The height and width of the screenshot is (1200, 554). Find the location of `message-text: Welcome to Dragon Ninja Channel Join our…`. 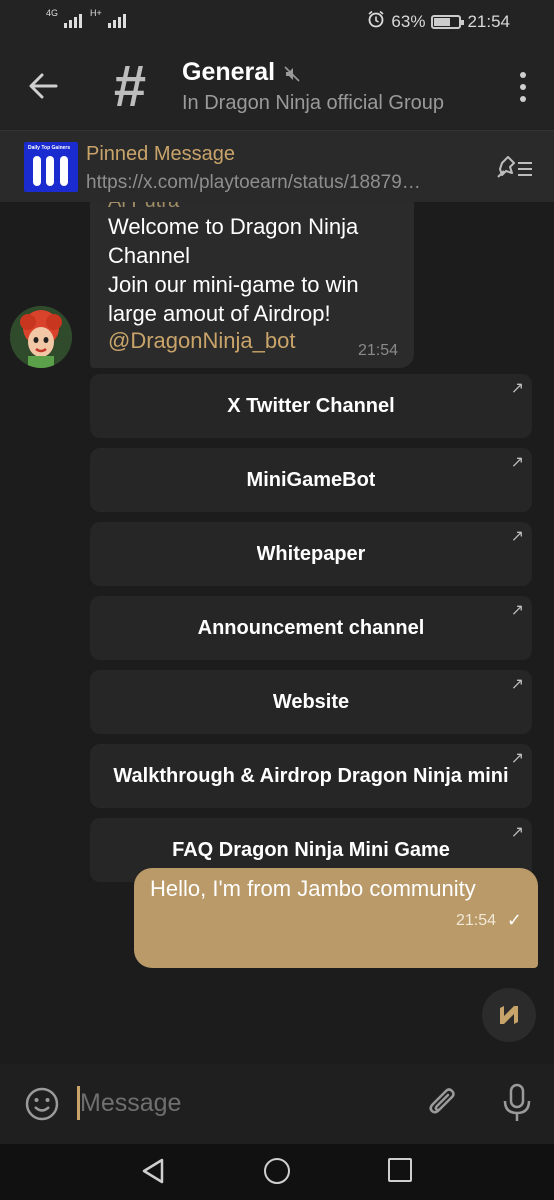

message-text: Welcome to Dragon Ninja Channel Join our… is located at coordinates (233, 270).